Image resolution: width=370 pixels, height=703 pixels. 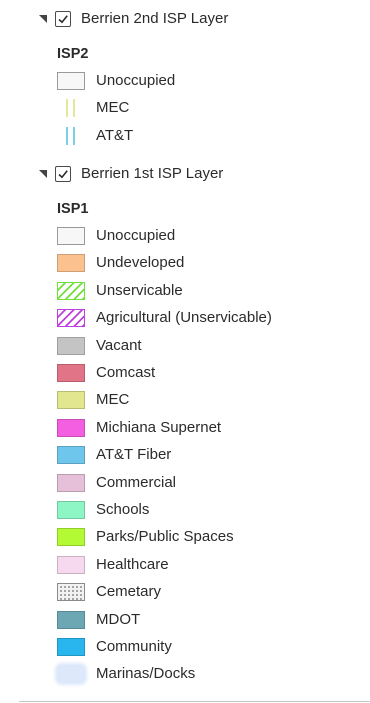 I want to click on legend-item-label: MDOT, so click(x=118, y=619).